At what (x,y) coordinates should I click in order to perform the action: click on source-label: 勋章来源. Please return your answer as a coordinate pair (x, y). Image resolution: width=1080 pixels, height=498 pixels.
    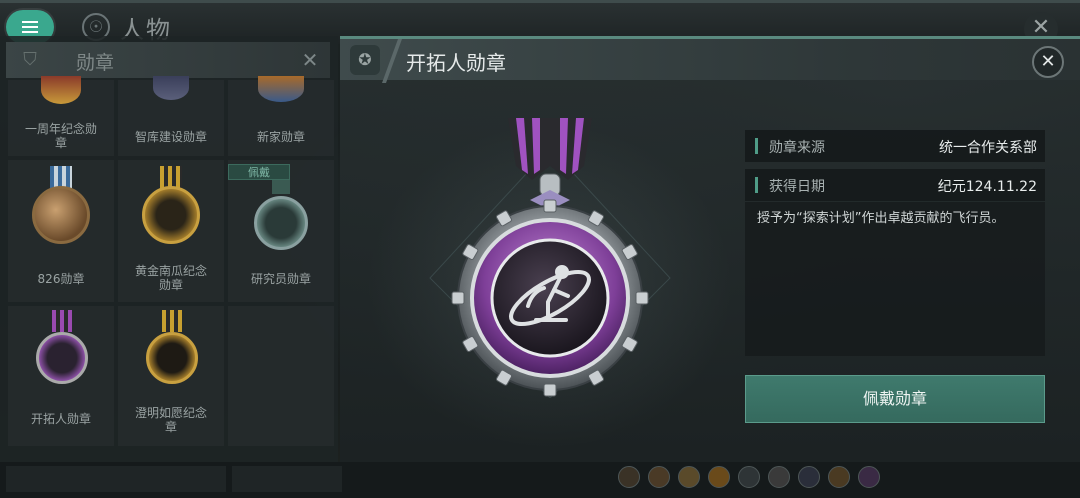
    Looking at the image, I should click on (797, 148).